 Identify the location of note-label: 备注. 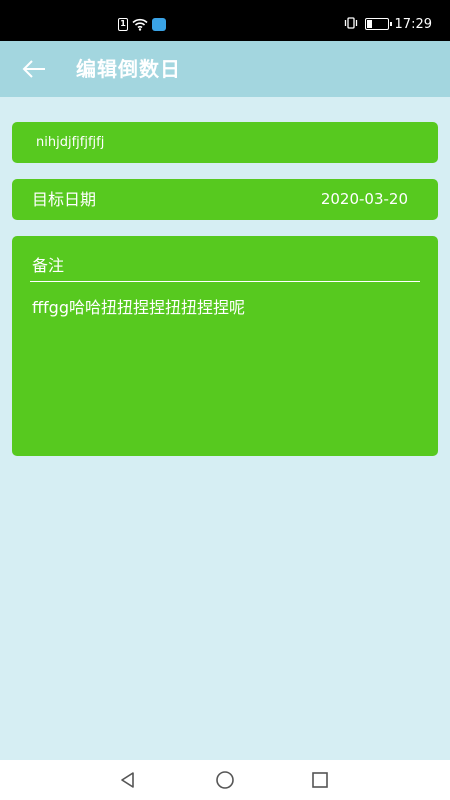
(48, 265).